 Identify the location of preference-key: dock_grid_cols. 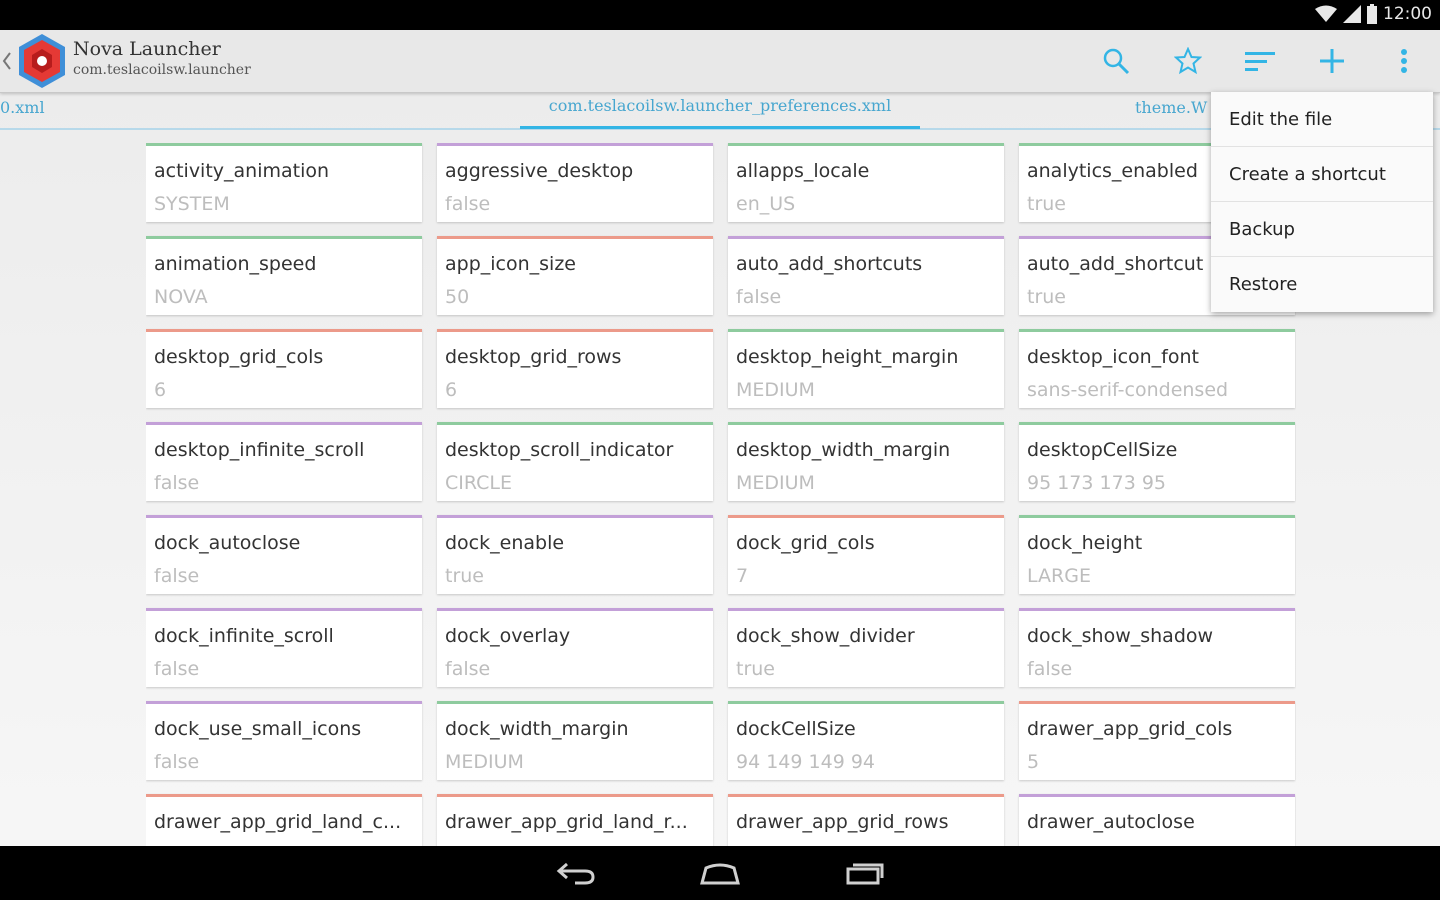
(805, 543).